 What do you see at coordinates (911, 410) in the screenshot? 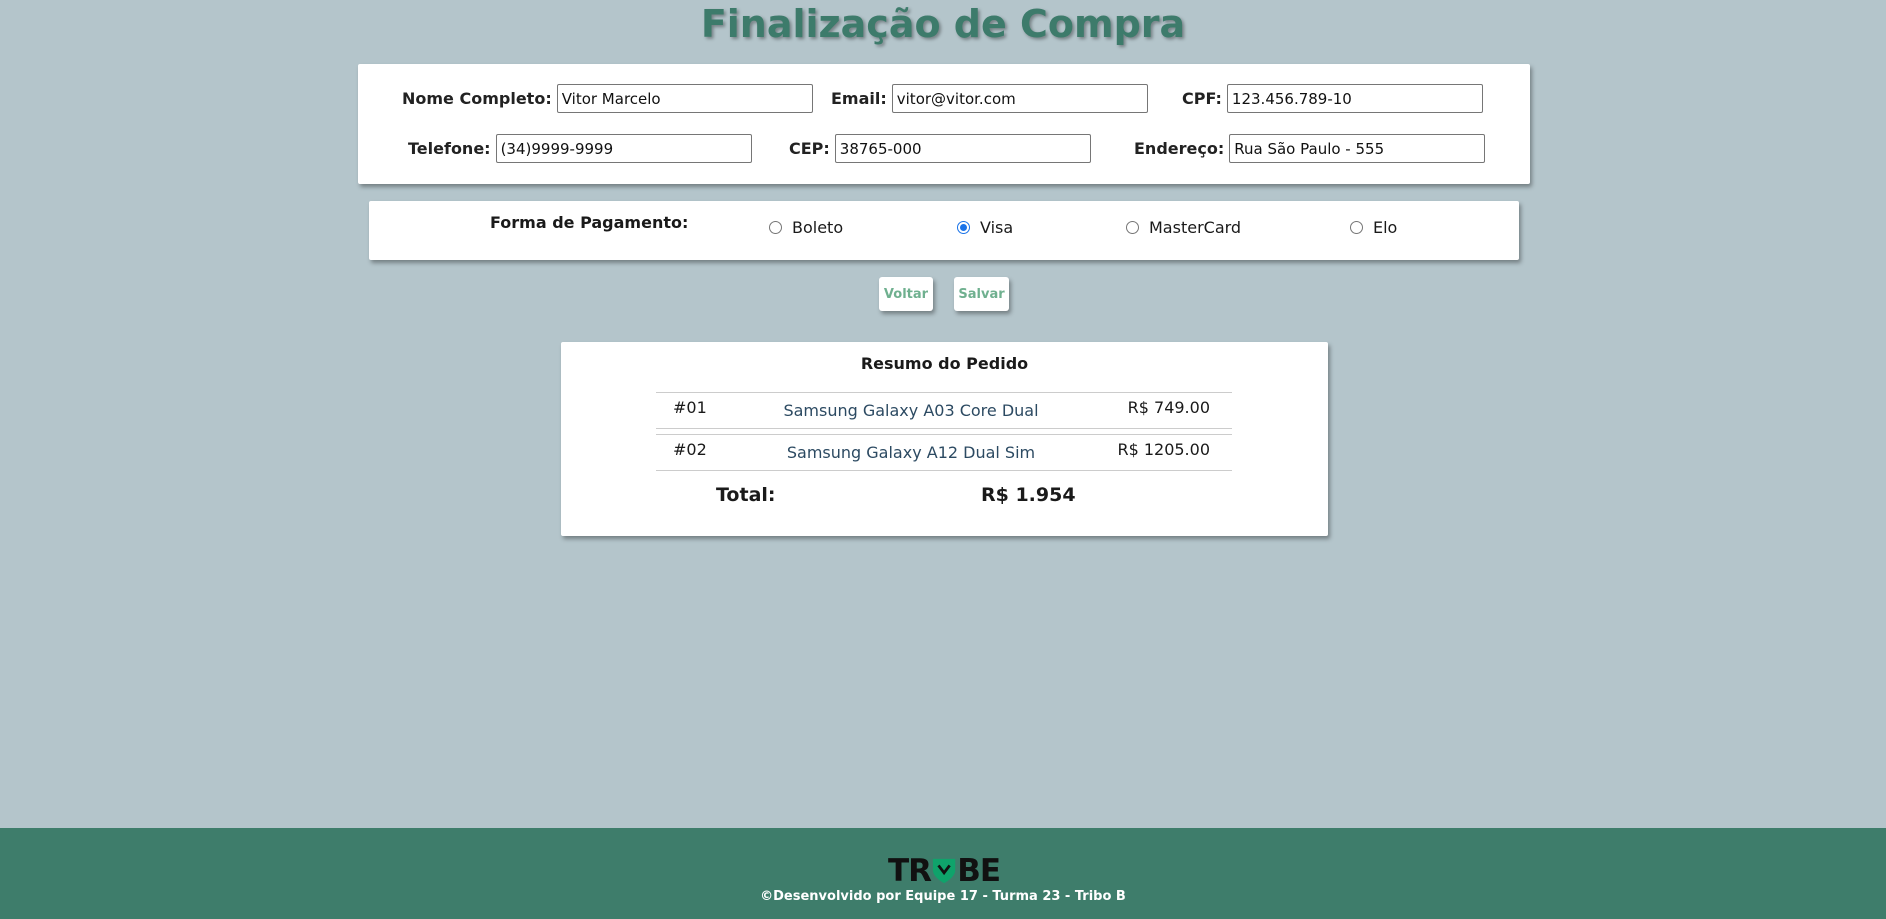
I see `order-item-name: Samsung Galaxy A03 Core Dual` at bounding box center [911, 410].